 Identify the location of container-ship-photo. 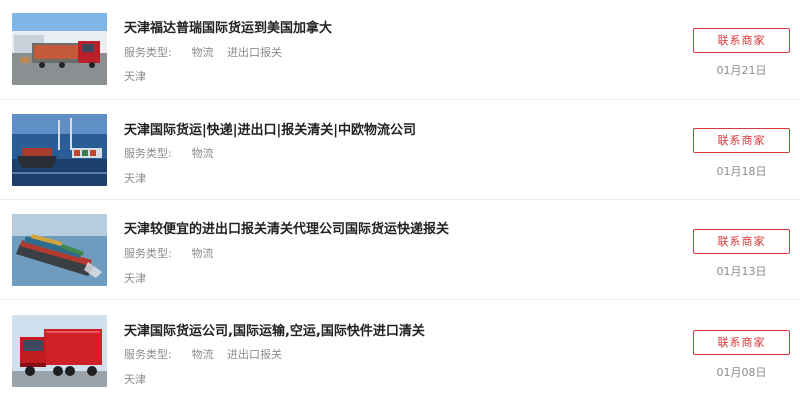
(59, 250).